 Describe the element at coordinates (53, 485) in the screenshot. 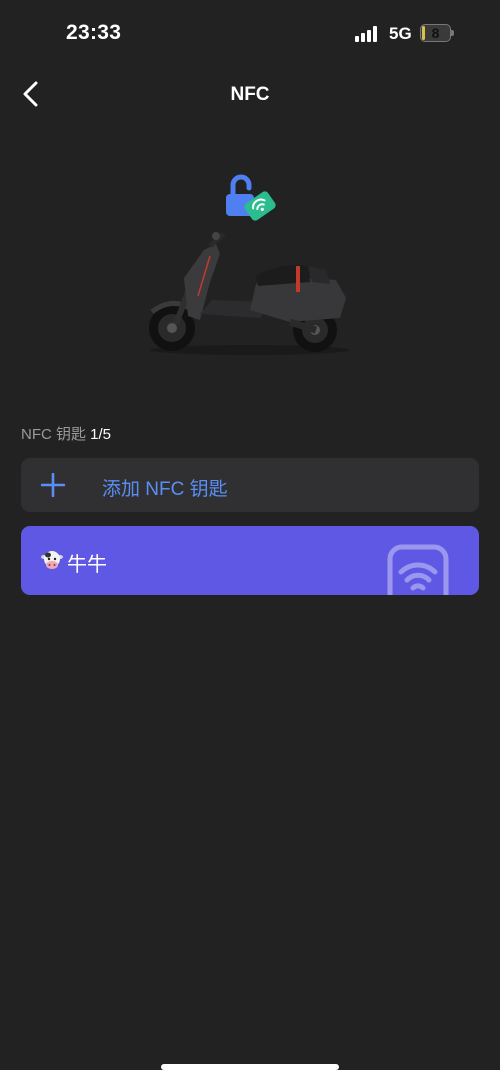

I see `plus-icon` at that location.